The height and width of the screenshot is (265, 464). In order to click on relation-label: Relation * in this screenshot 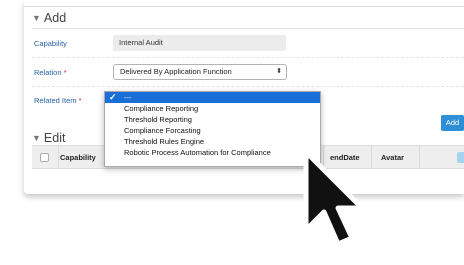, I will do `click(50, 72)`.